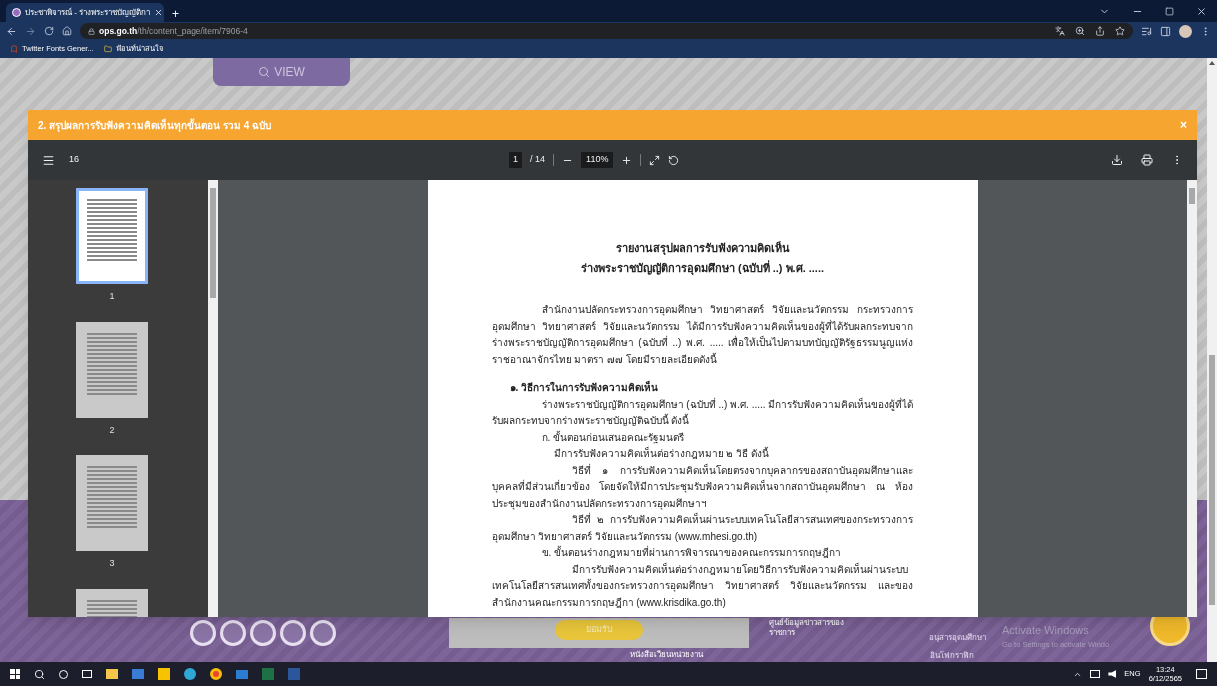 This screenshot has height=686, width=1217. Describe the element at coordinates (154, 125) in the screenshot. I see `modal-title: 2. สรุปผลการรับฟังความคิดเห็นทุกขั้นตอน รวม 4 ฉบับ` at that location.